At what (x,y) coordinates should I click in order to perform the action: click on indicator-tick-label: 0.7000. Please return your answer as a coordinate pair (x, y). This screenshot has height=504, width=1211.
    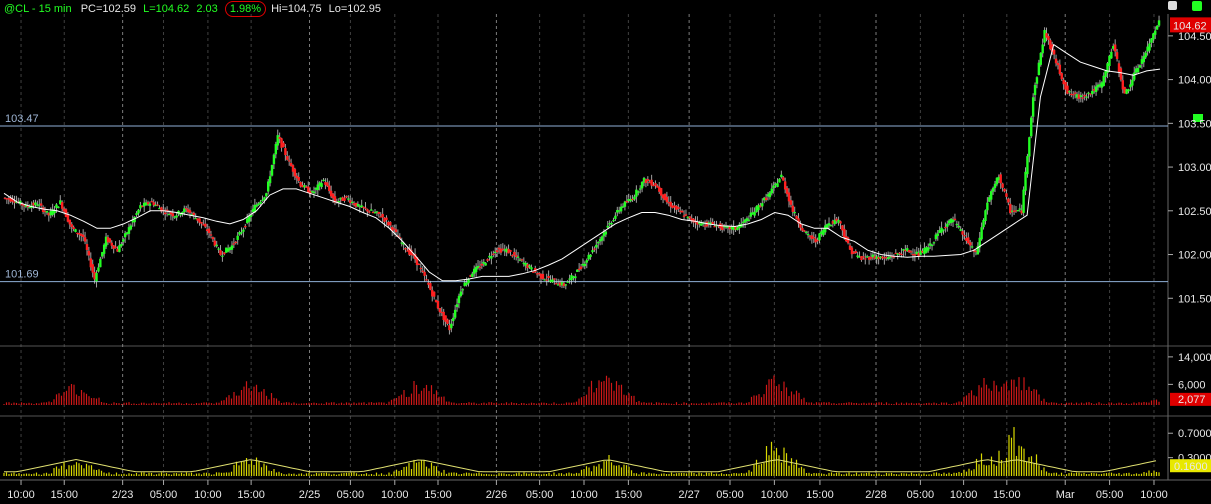
    Looking at the image, I should click on (1194, 434).